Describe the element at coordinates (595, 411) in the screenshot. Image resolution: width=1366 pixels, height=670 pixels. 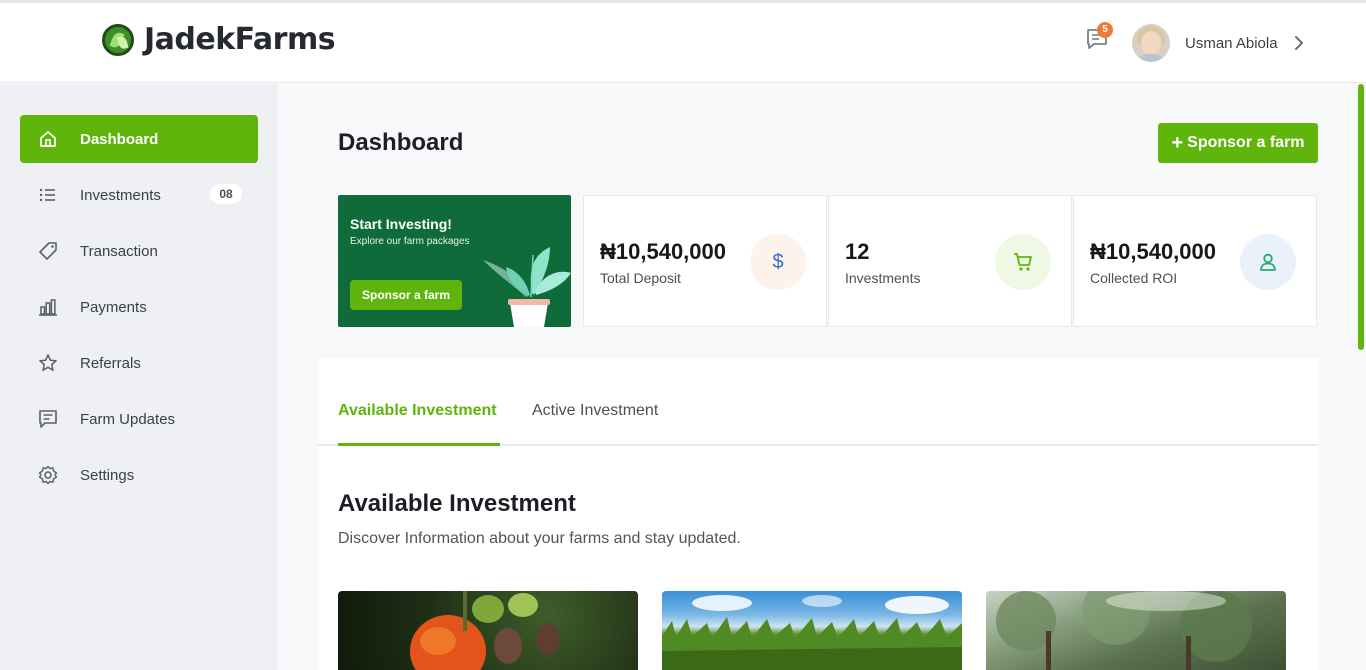
I see `tab-active-investment: Active Investment` at that location.